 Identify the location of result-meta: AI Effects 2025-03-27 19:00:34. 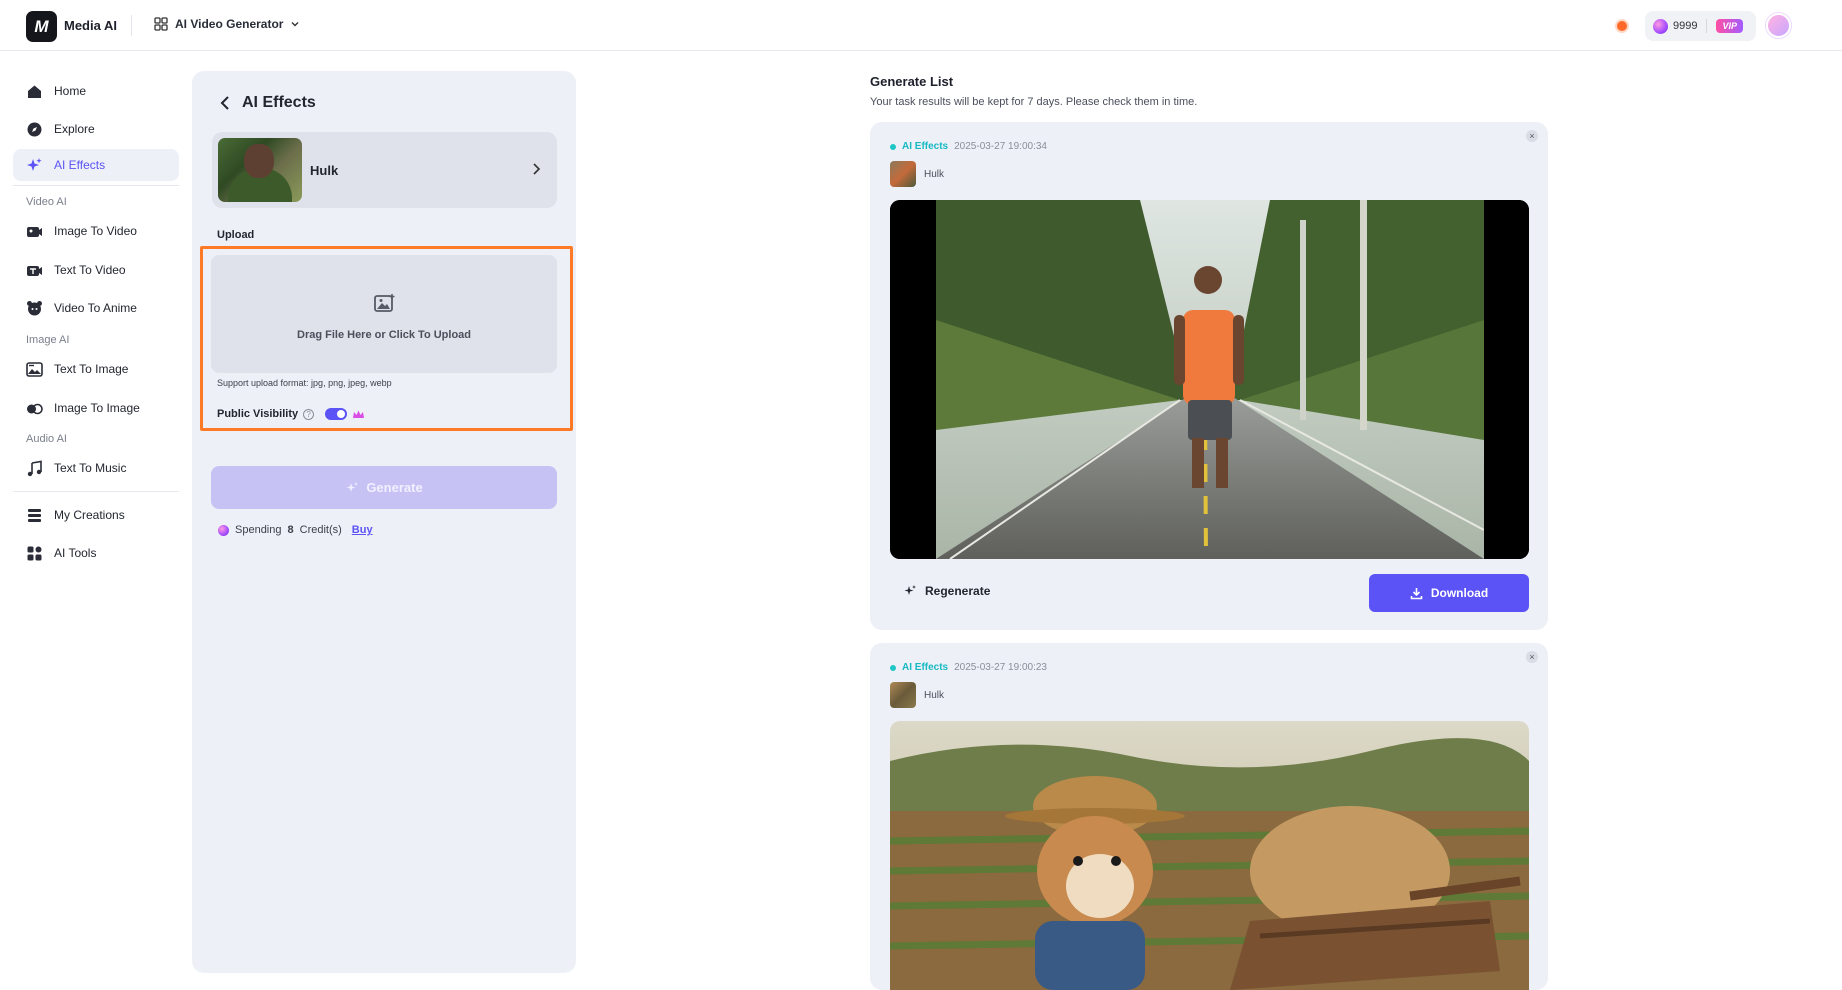
(968, 146).